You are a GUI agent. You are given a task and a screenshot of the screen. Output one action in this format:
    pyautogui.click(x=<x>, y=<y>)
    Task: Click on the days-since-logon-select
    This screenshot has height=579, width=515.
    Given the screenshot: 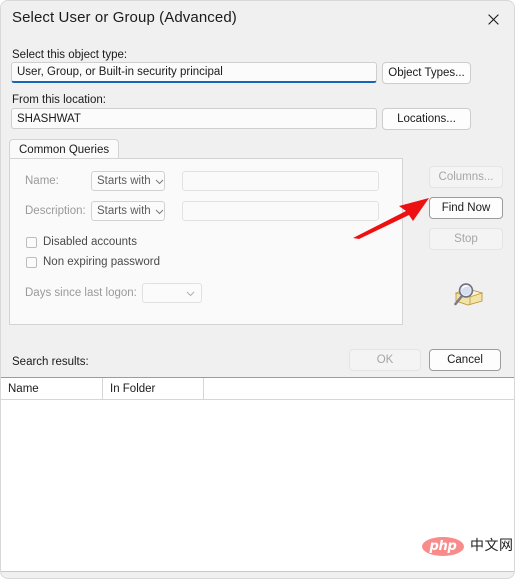 What is the action you would take?
    pyautogui.click(x=172, y=293)
    